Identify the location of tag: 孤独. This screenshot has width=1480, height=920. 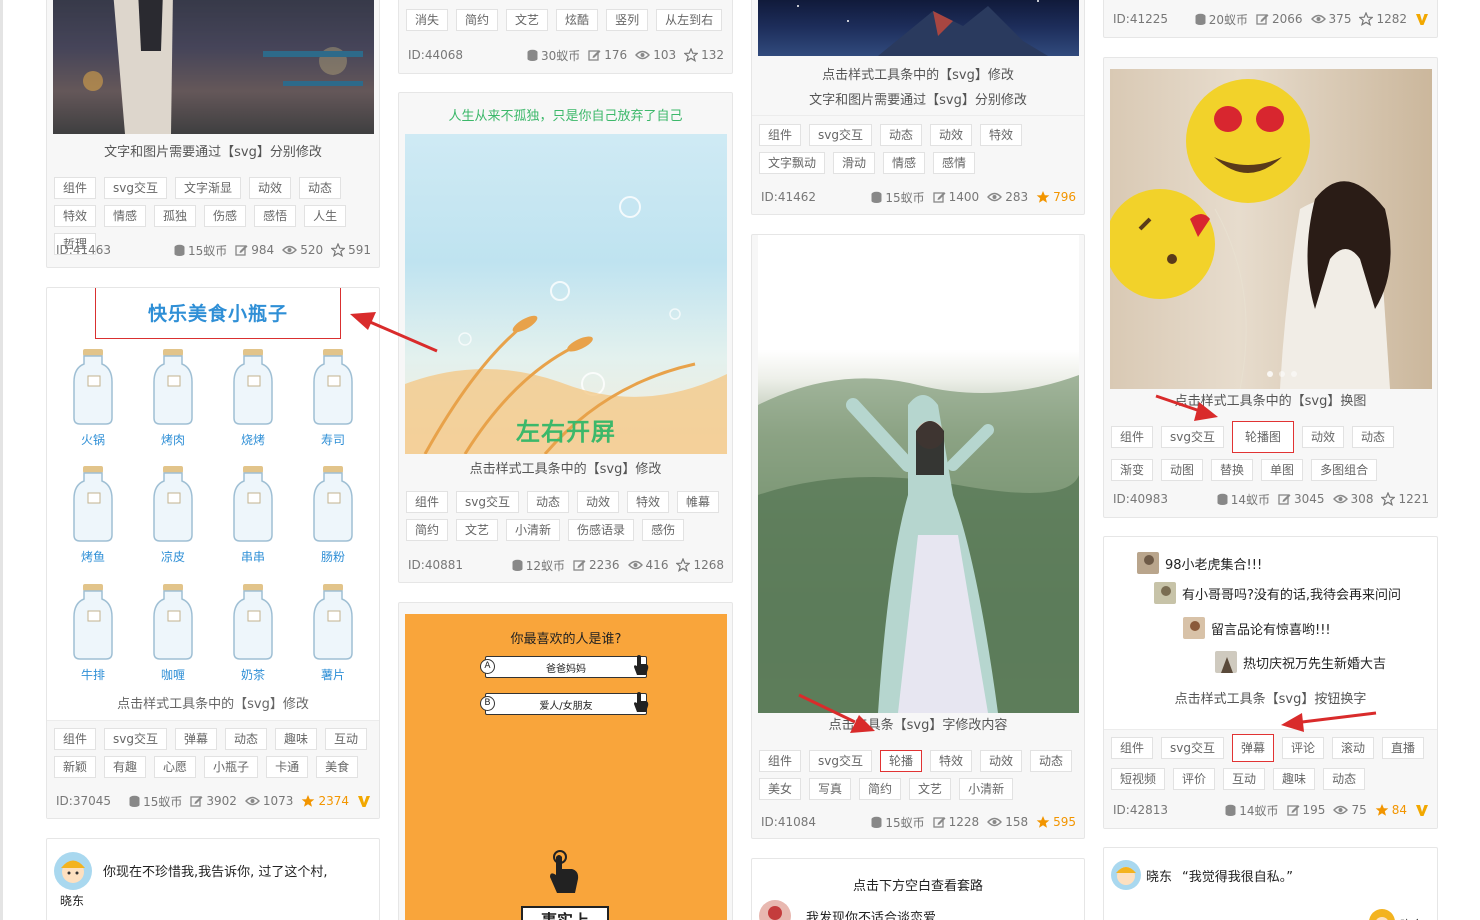
(175, 216).